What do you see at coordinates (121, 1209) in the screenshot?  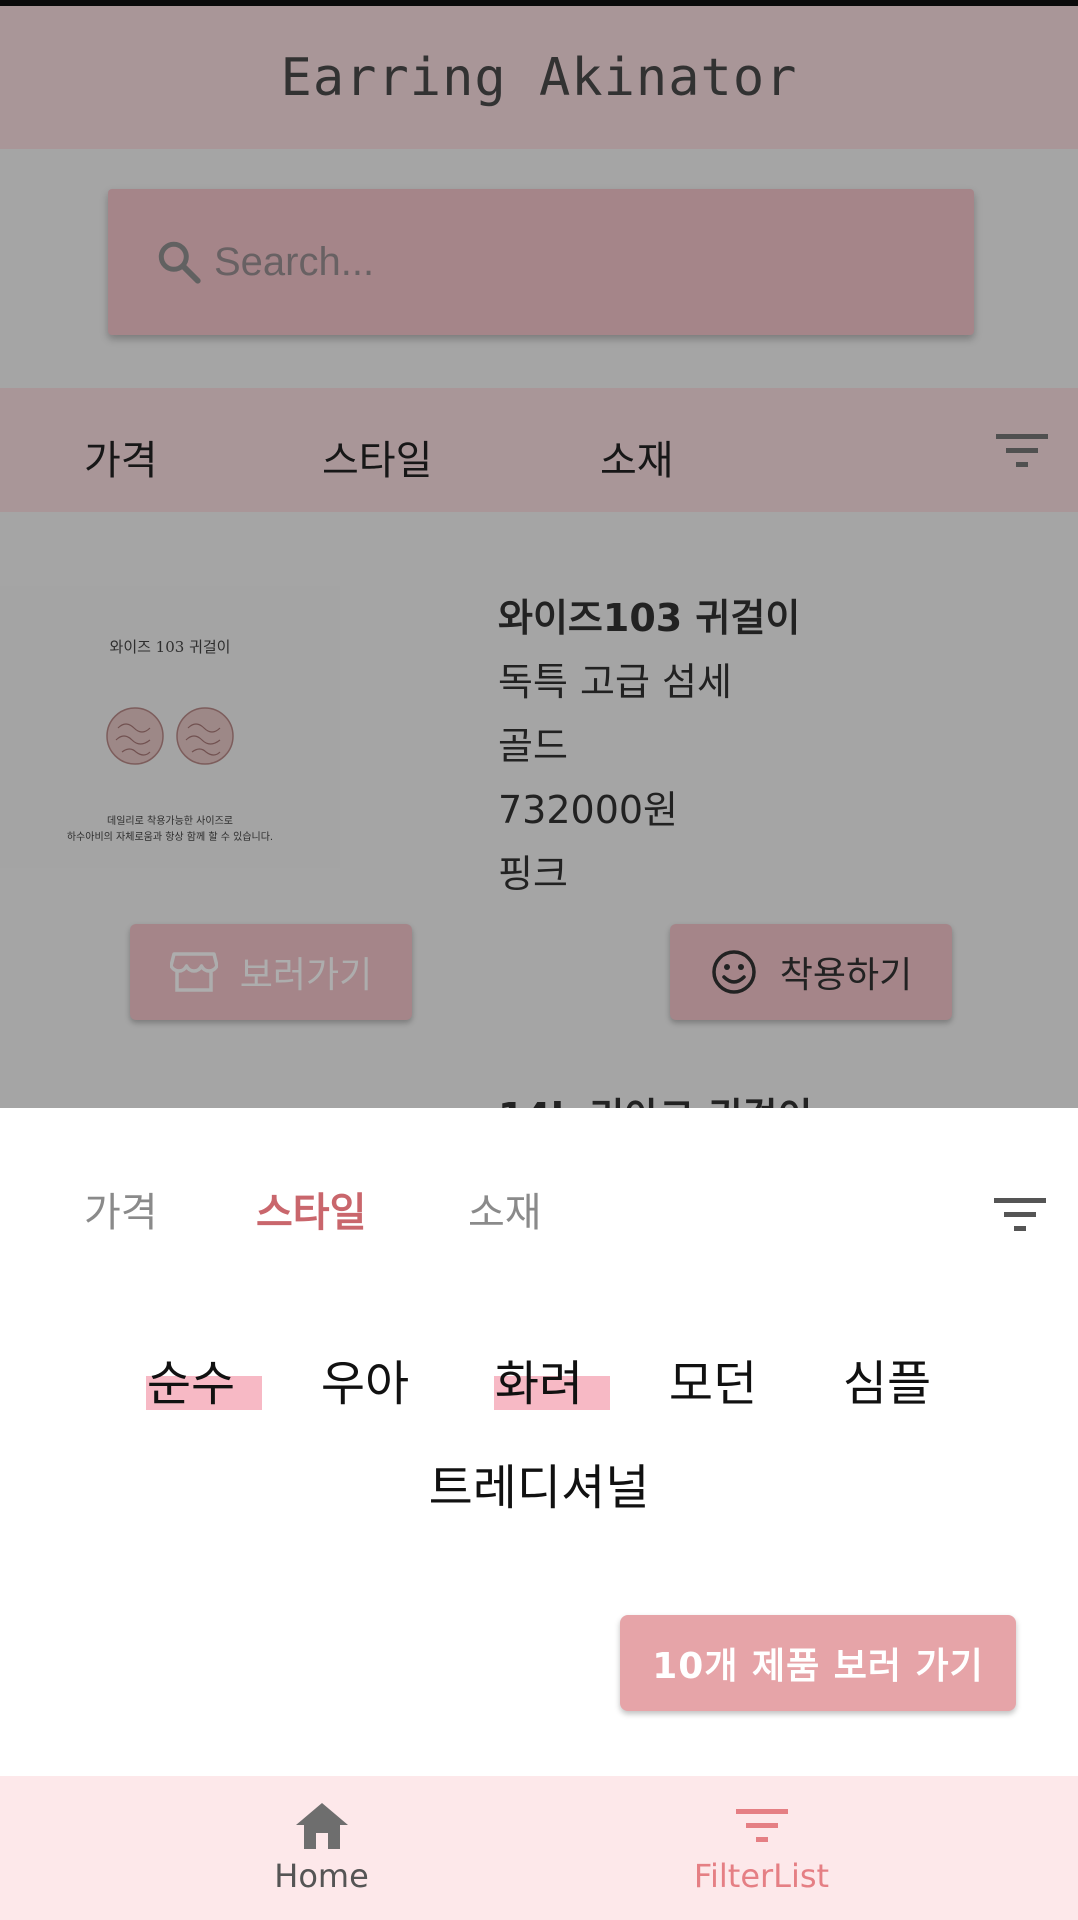 I see `sheet-tab-price: 가격` at bounding box center [121, 1209].